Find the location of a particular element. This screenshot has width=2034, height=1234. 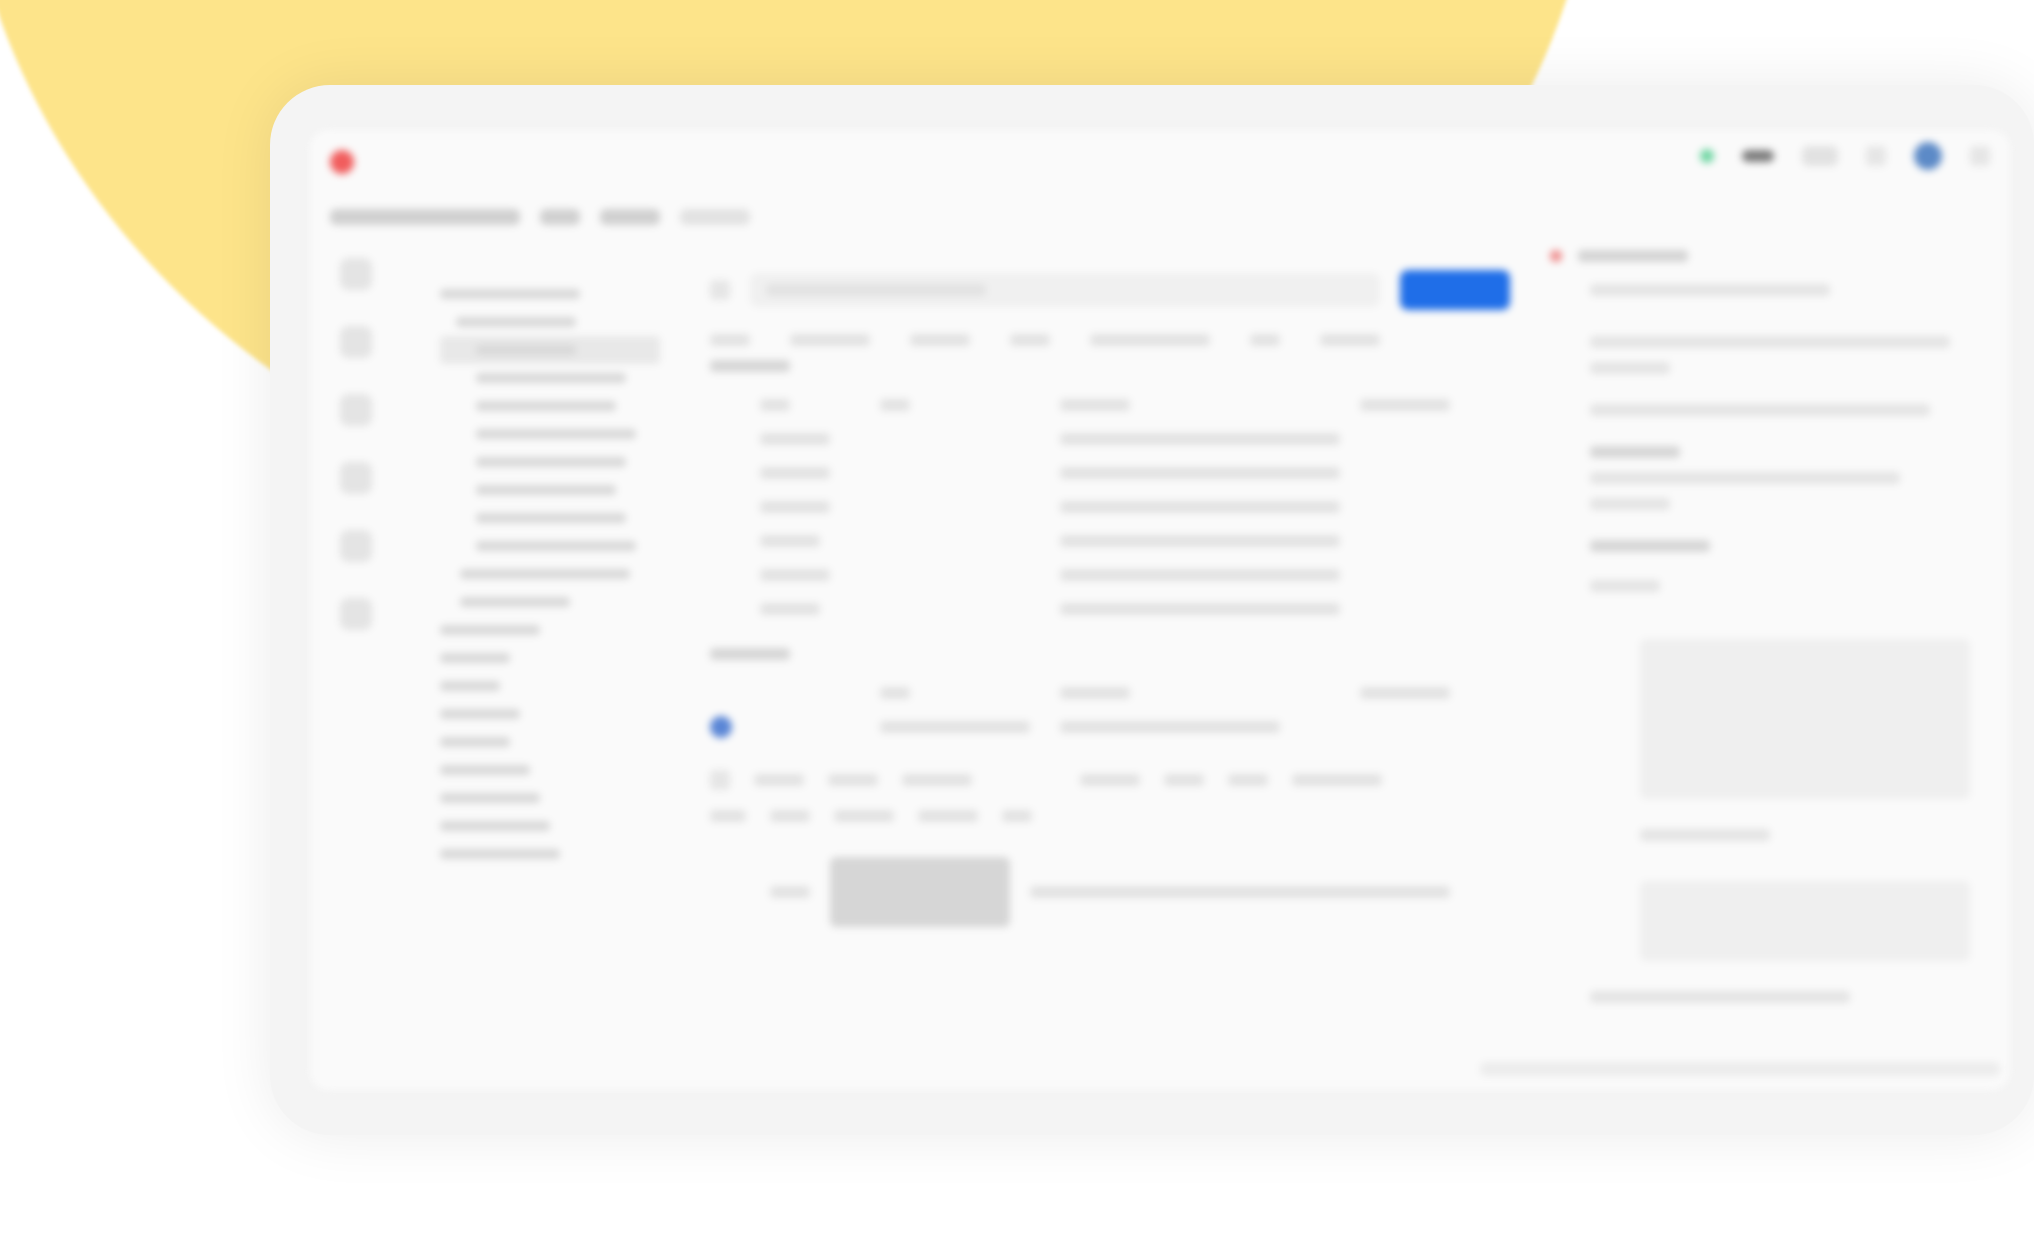

response-body is located at coordinates (1140, 892).